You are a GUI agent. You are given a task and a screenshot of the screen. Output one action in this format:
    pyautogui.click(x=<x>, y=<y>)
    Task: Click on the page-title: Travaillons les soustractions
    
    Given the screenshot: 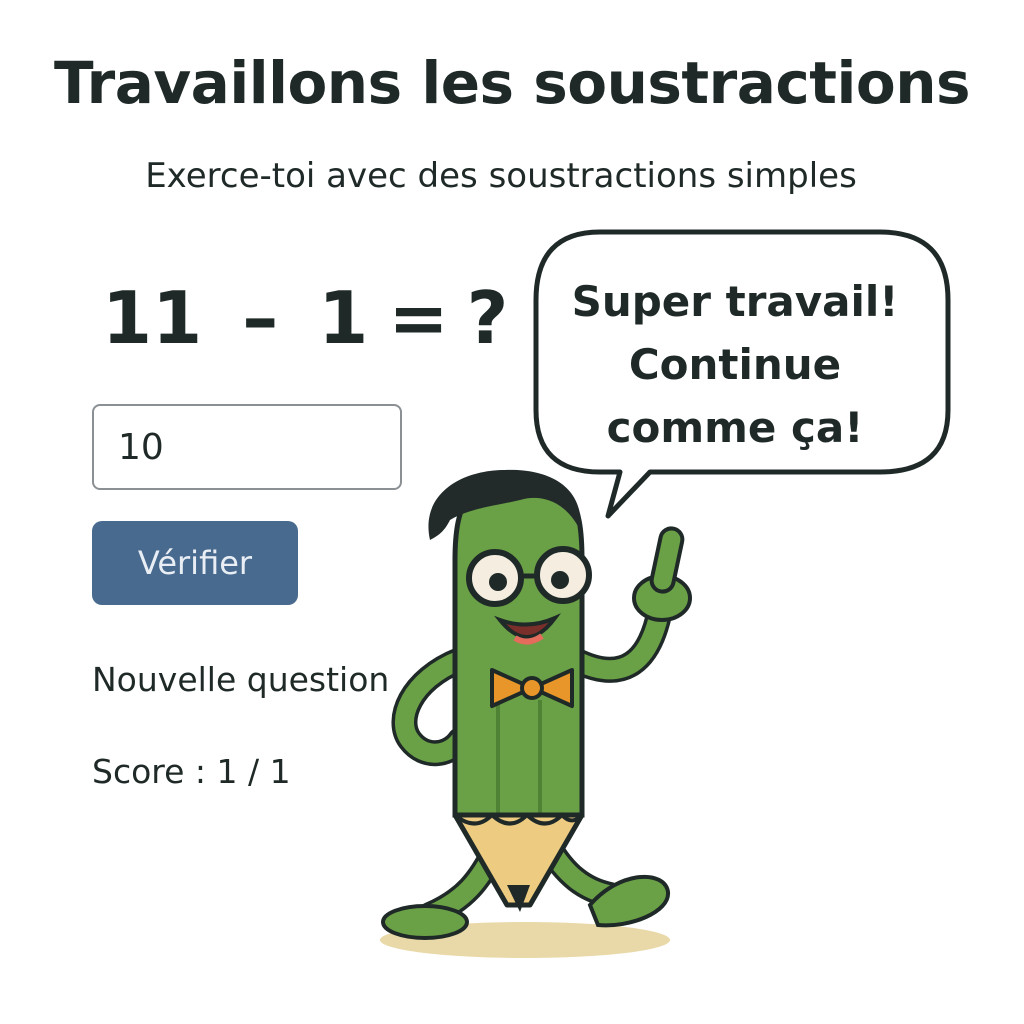 What is the action you would take?
    pyautogui.click(x=512, y=83)
    